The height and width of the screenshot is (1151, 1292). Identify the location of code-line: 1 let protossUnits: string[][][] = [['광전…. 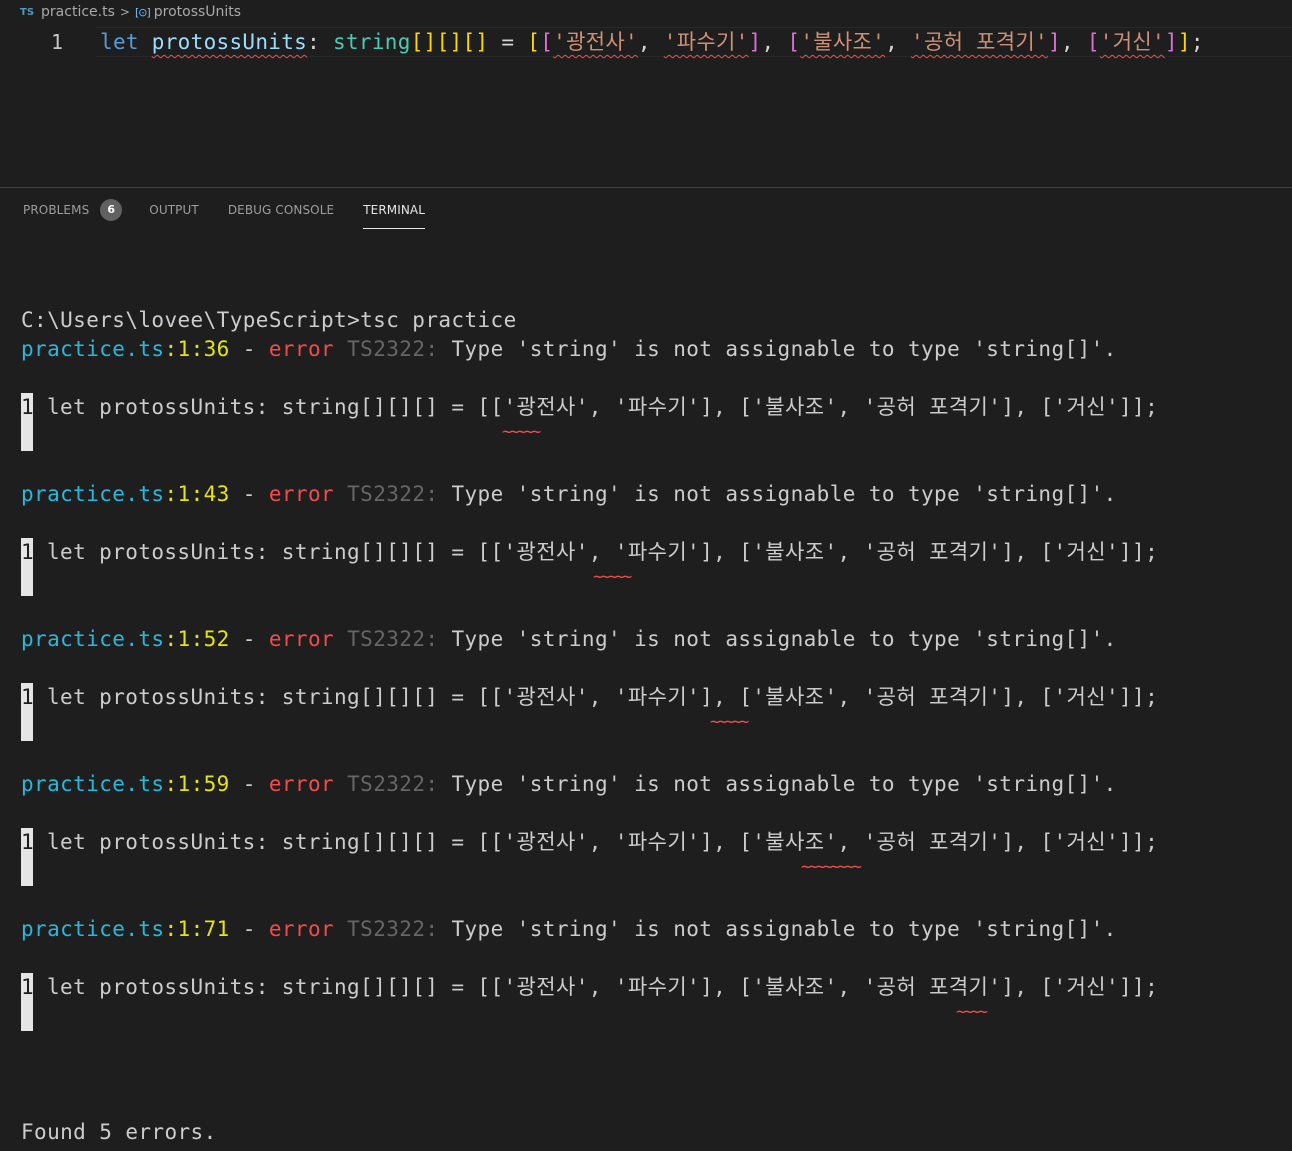
(646, 42).